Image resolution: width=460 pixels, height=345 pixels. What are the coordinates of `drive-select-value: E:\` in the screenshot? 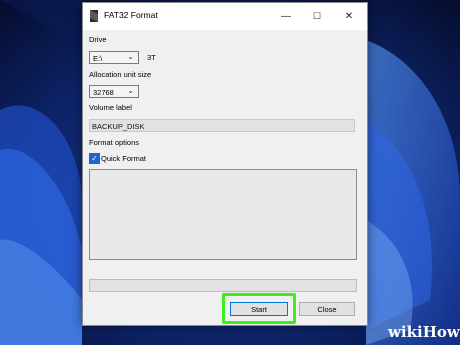 It's located at (98, 58).